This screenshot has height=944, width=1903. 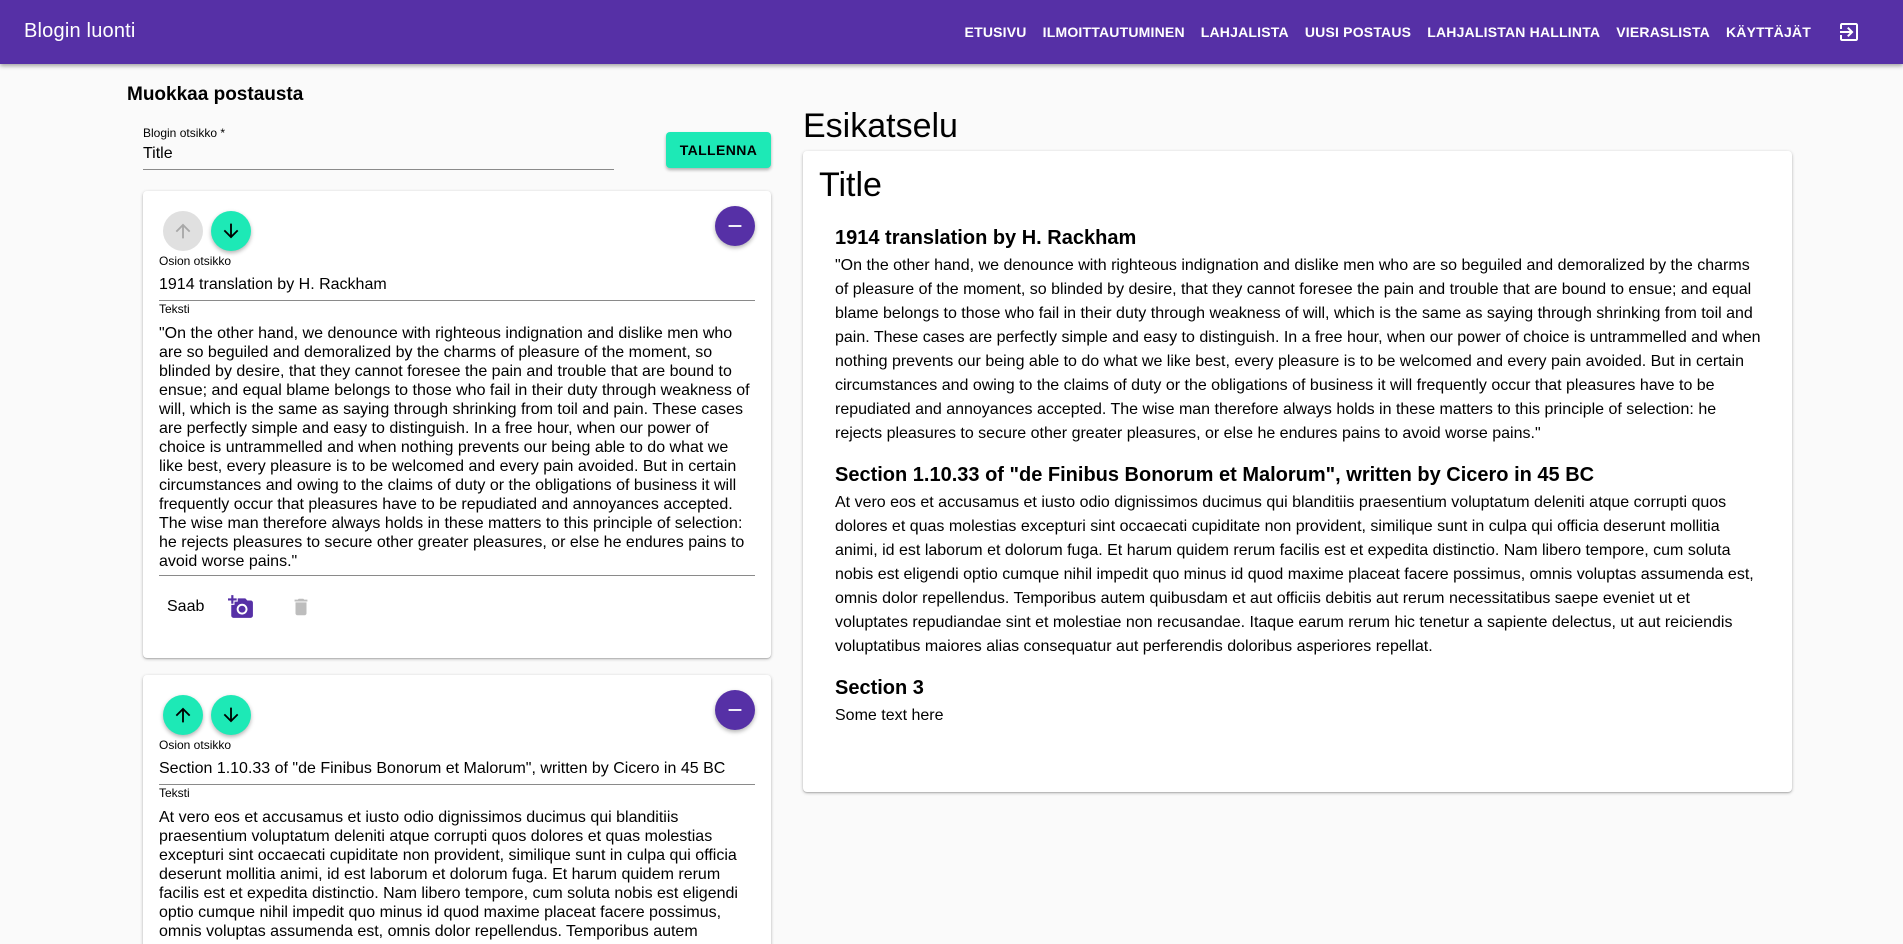 I want to click on image-name-button: Saab, so click(x=185, y=607).